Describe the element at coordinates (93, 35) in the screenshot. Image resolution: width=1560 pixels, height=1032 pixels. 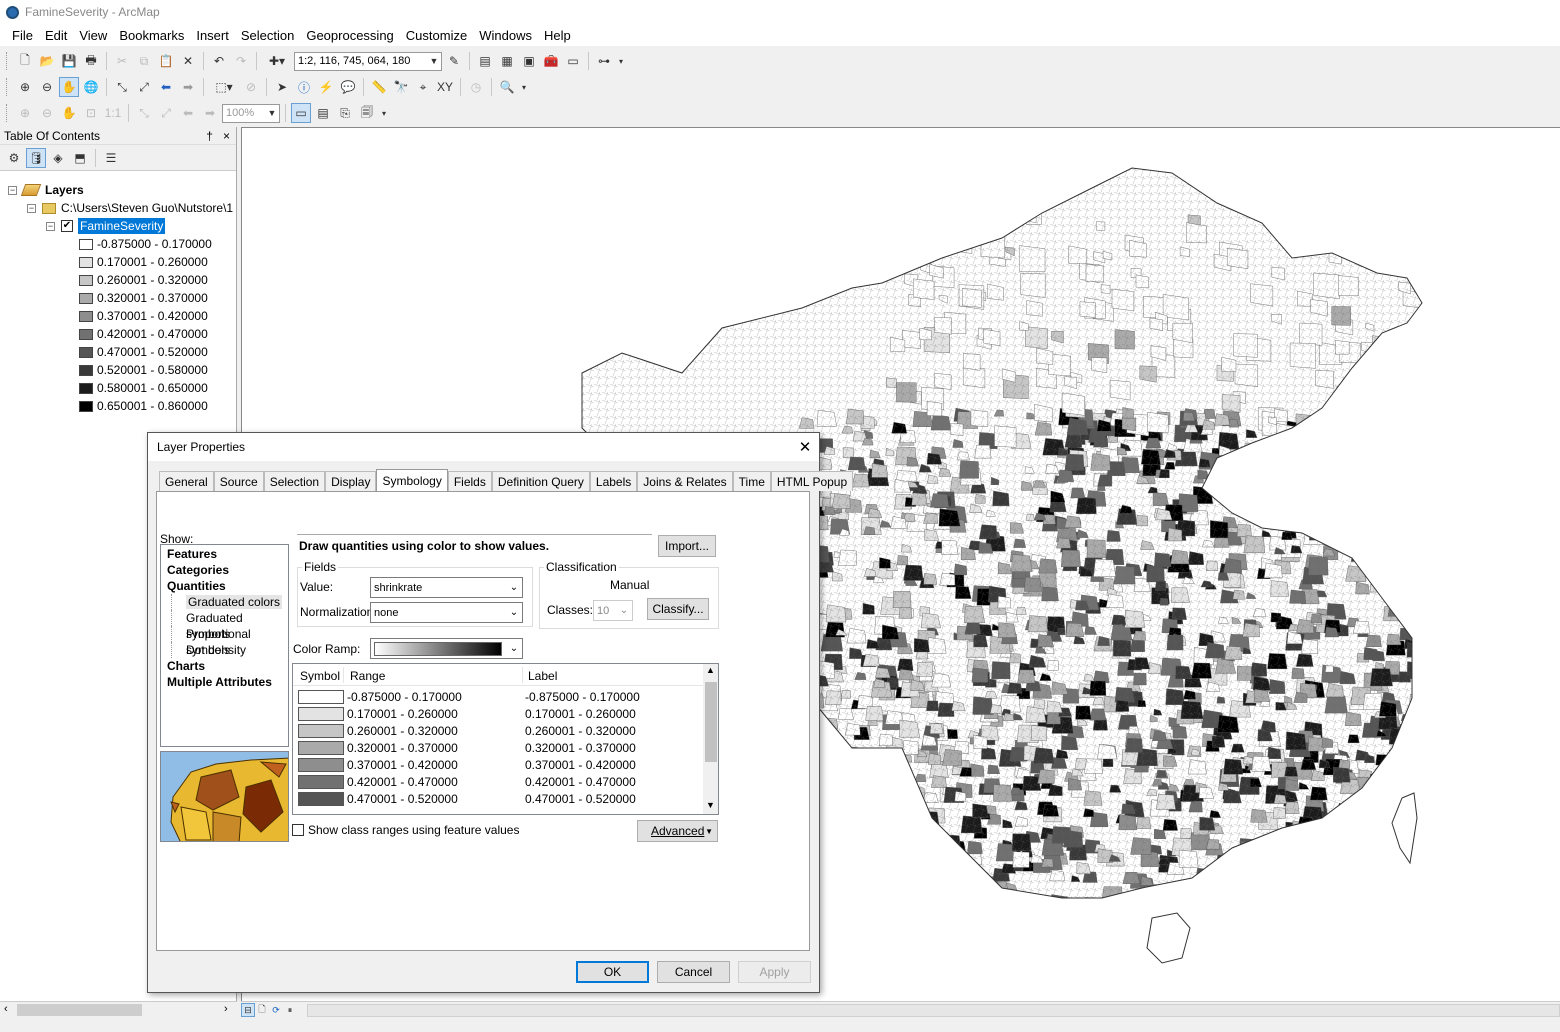
I see `menu-view: View` at that location.